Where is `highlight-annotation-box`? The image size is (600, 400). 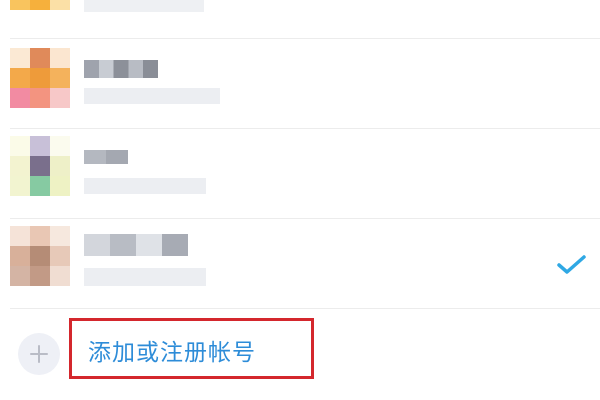 highlight-annotation-box is located at coordinates (191, 348).